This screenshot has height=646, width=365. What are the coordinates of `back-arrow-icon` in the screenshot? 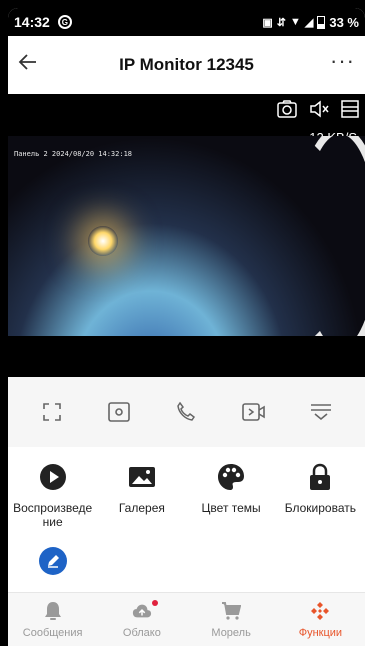 It's located at (28, 65).